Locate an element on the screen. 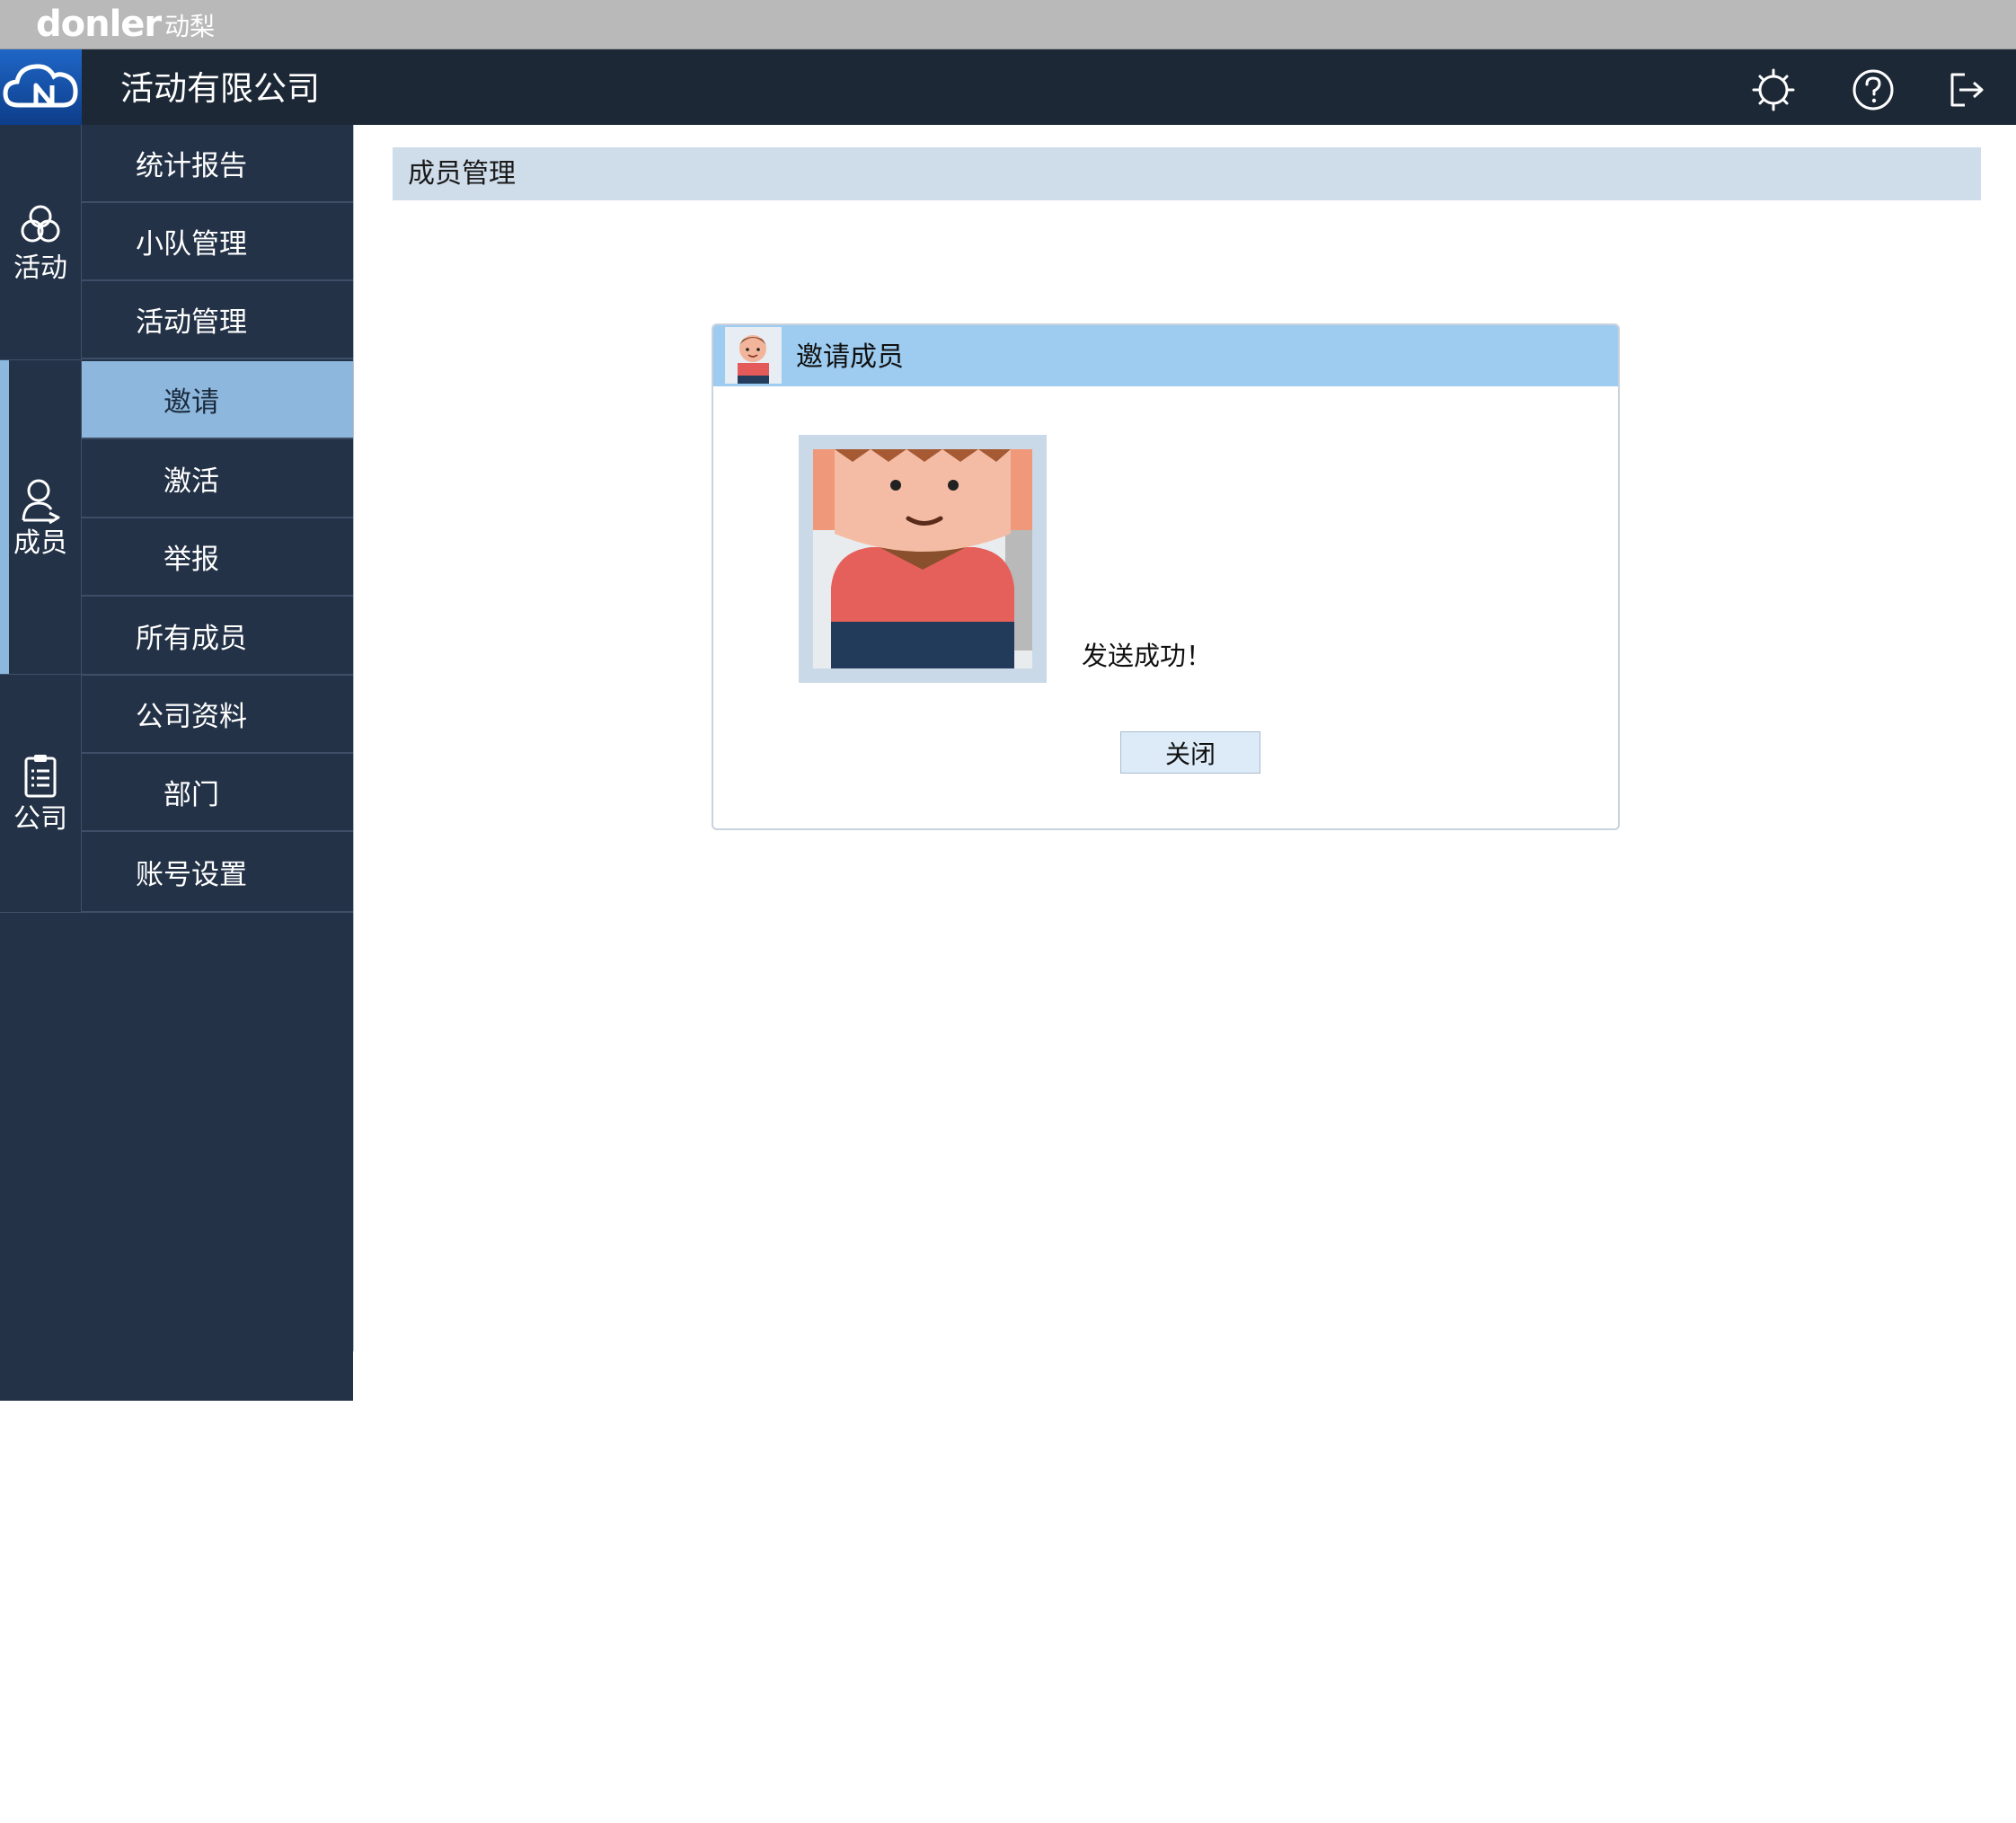 This screenshot has width=2016, height=1823. rail-group-member: 成员 is located at coordinates (41, 517).